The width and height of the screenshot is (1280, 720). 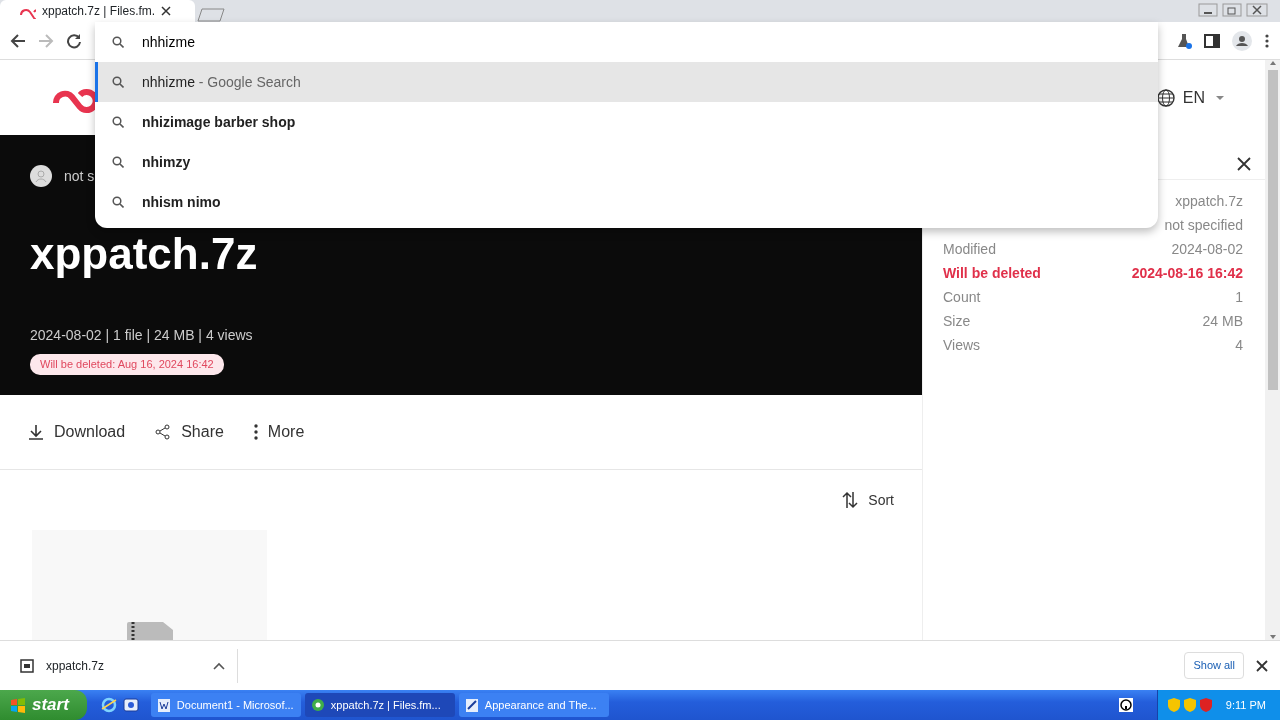 What do you see at coordinates (868, 500) in the screenshot?
I see `sort-button: Sort` at bounding box center [868, 500].